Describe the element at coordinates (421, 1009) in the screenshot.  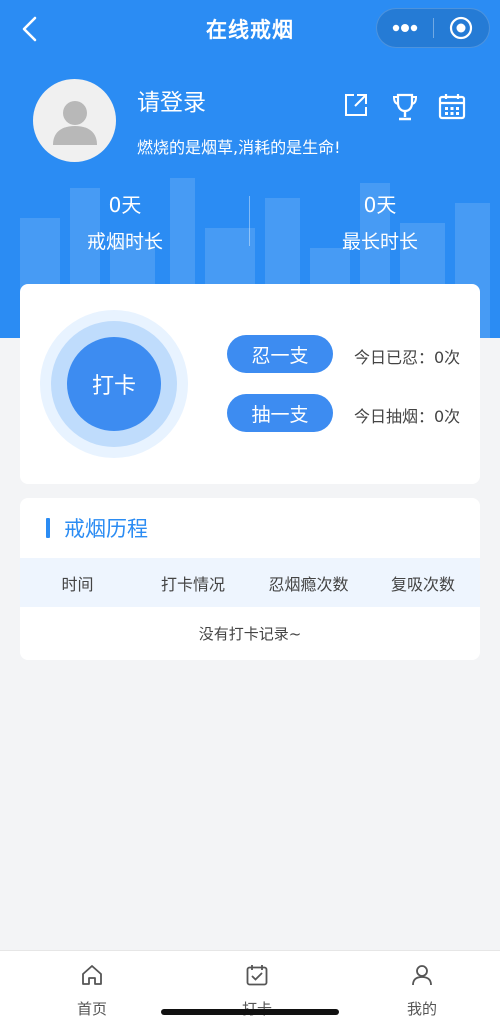
I see `tab-mine-label: 我的` at that location.